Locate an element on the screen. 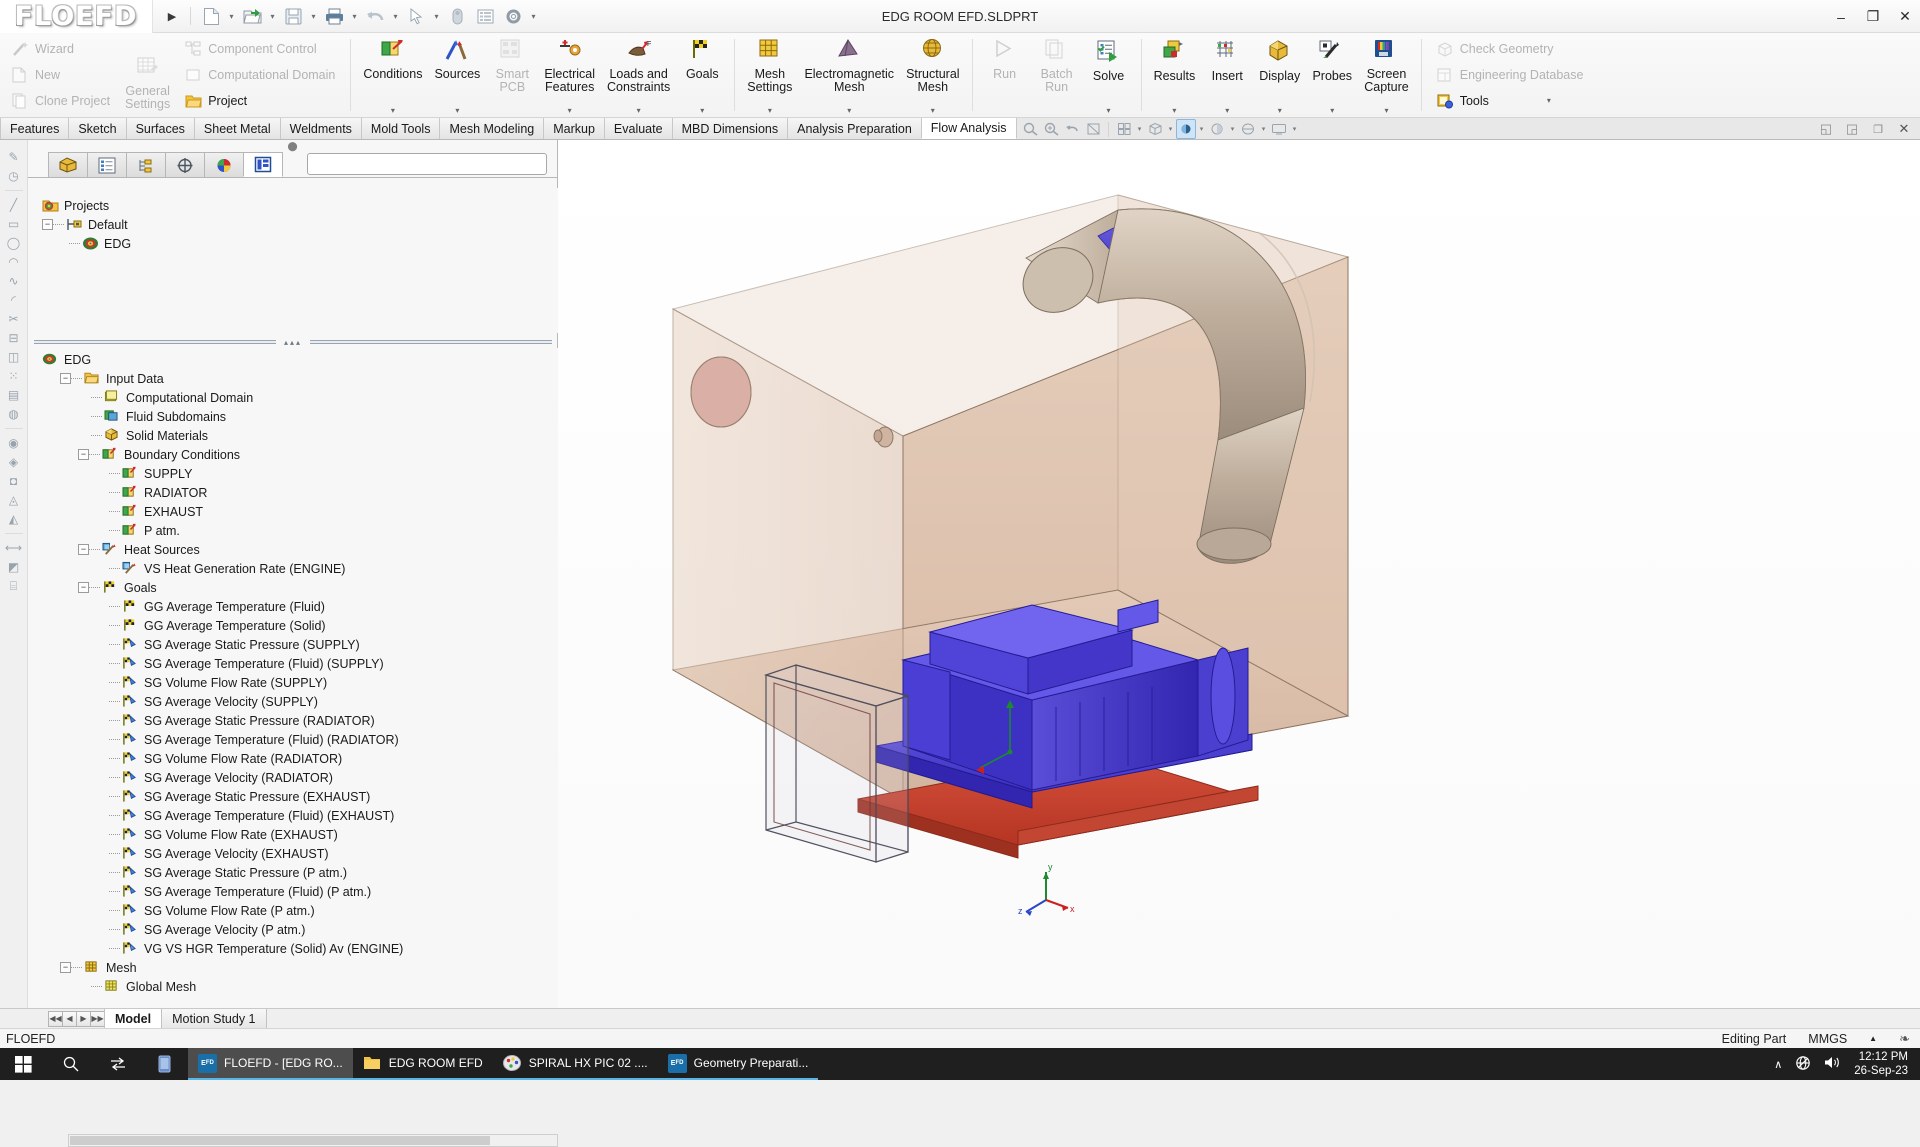  view-orientation-icon is located at coordinates (1124, 129).